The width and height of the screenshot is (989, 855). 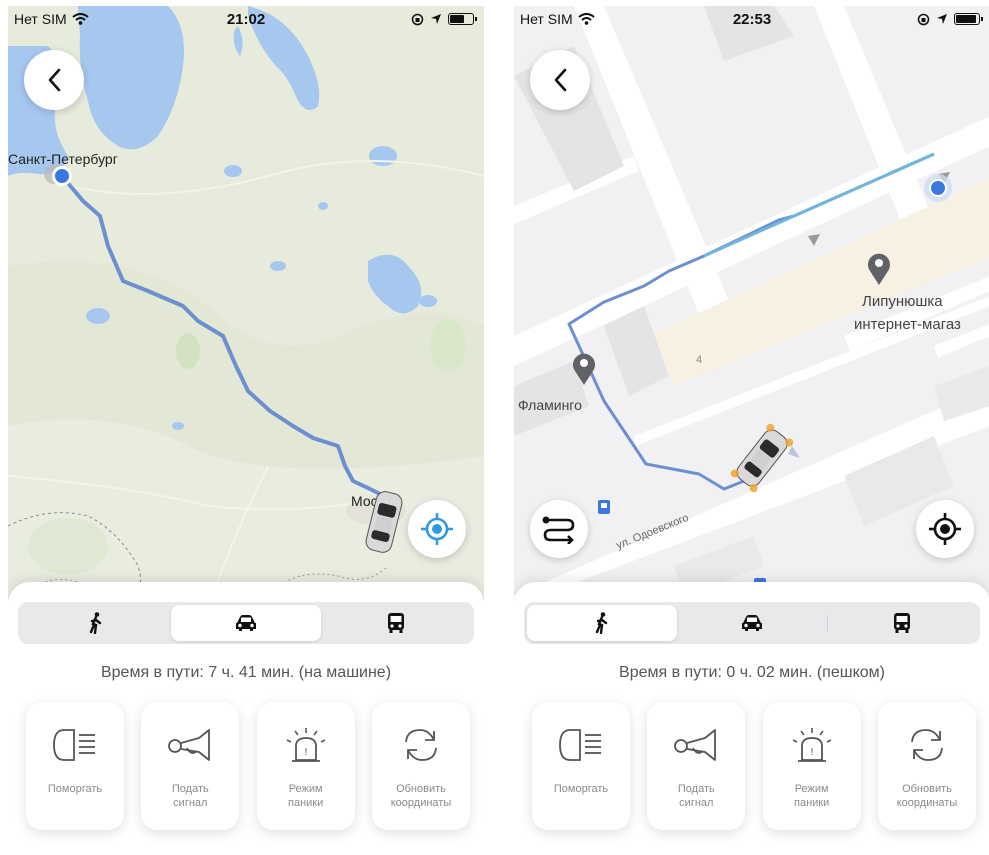 What do you see at coordinates (902, 301) in the screenshot?
I see `poi-label-shop-line1: Липунюшка` at bounding box center [902, 301].